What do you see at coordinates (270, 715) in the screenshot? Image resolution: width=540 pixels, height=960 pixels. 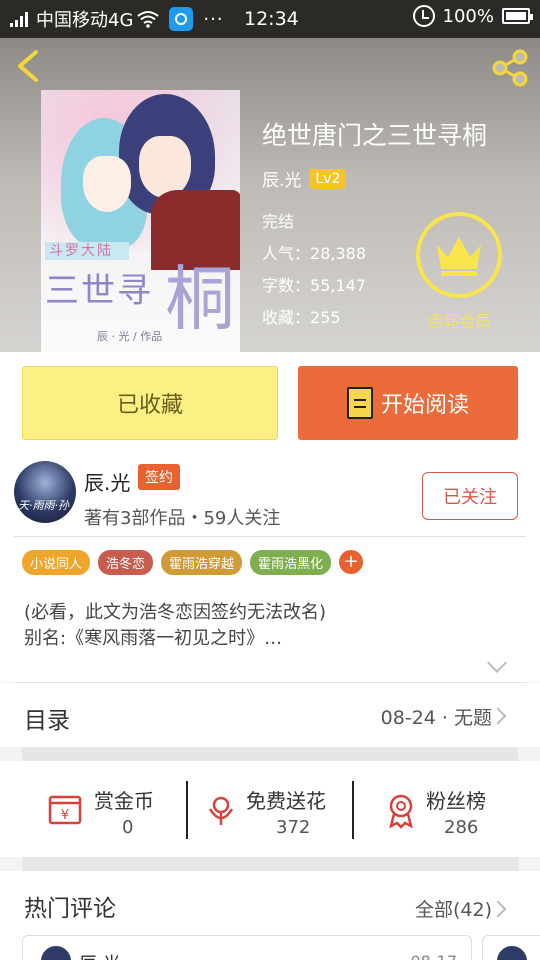 I see `toc-row: 目录 08-24 · 无题` at bounding box center [270, 715].